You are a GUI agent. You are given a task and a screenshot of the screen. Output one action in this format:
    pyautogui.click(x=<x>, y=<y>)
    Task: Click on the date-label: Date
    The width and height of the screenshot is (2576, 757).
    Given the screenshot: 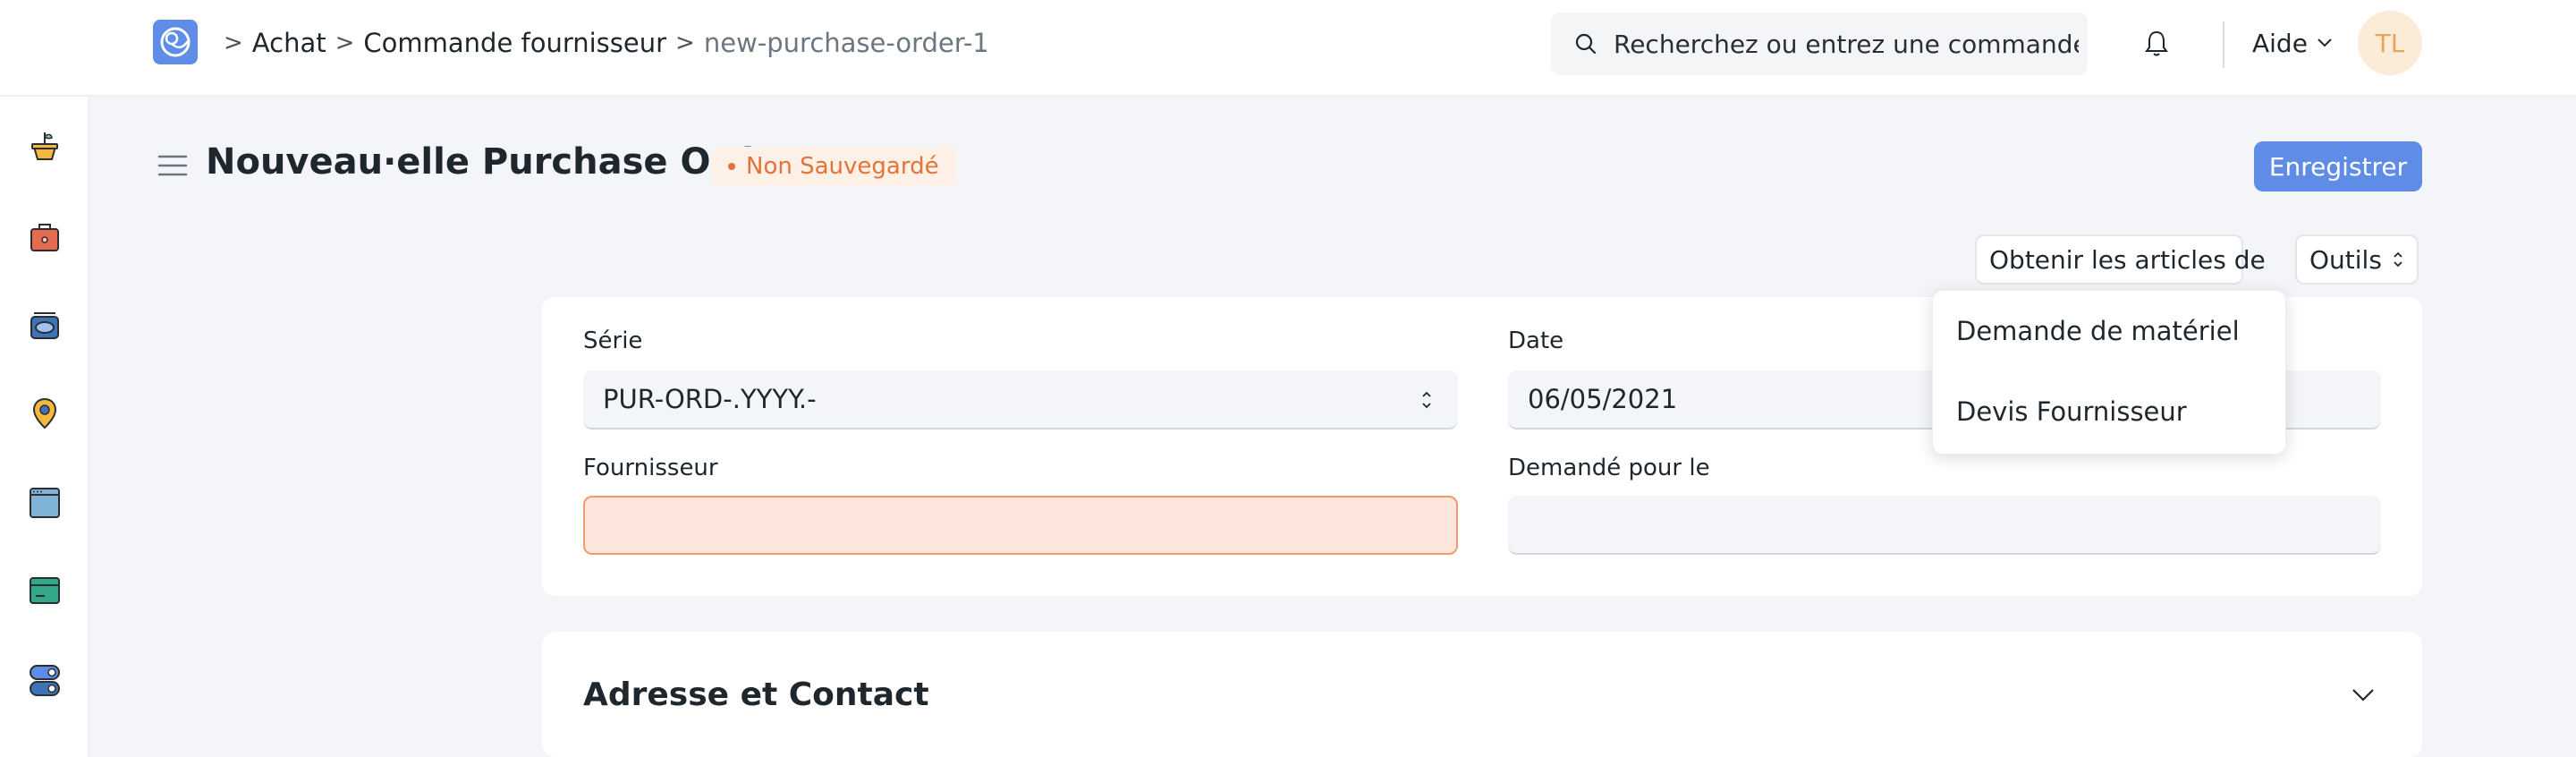 What is the action you would take?
    pyautogui.click(x=1536, y=341)
    